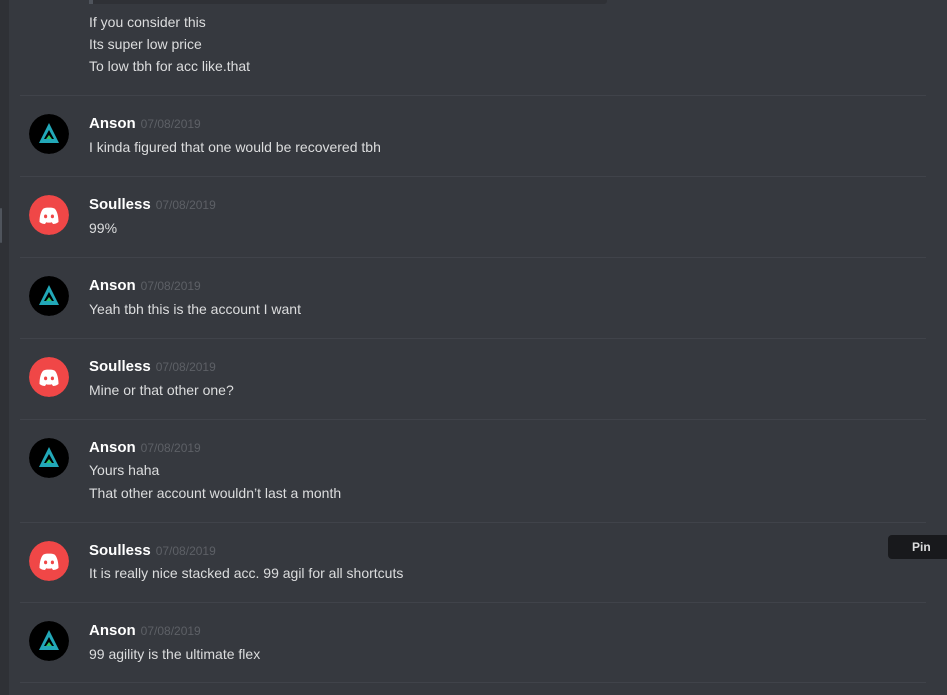  Describe the element at coordinates (195, 309) in the screenshot. I see `message-line: Yeah tbh this is the account I want` at that location.